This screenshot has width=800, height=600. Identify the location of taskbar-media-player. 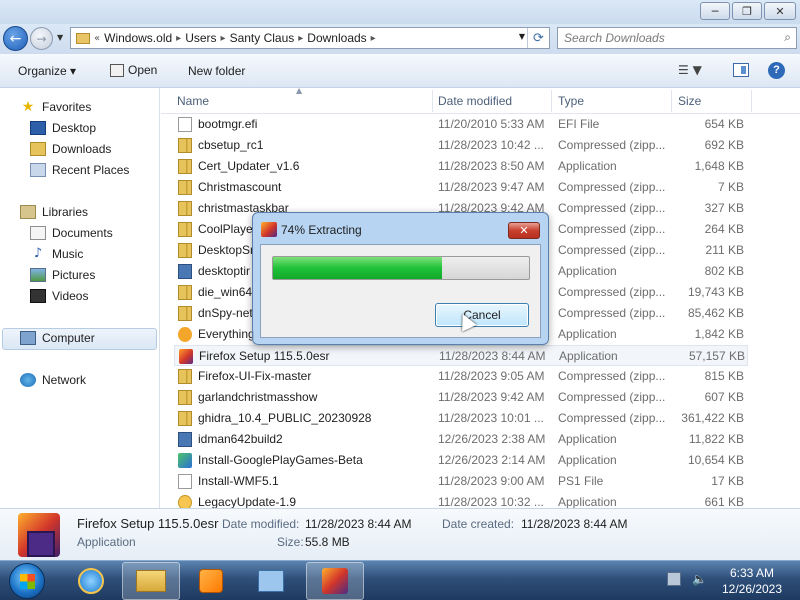
(211, 581).